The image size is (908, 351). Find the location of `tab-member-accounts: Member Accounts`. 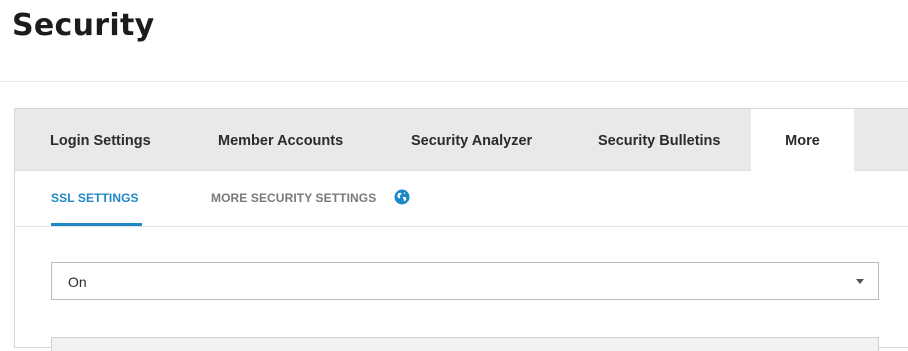

tab-member-accounts: Member Accounts is located at coordinates (280, 140).